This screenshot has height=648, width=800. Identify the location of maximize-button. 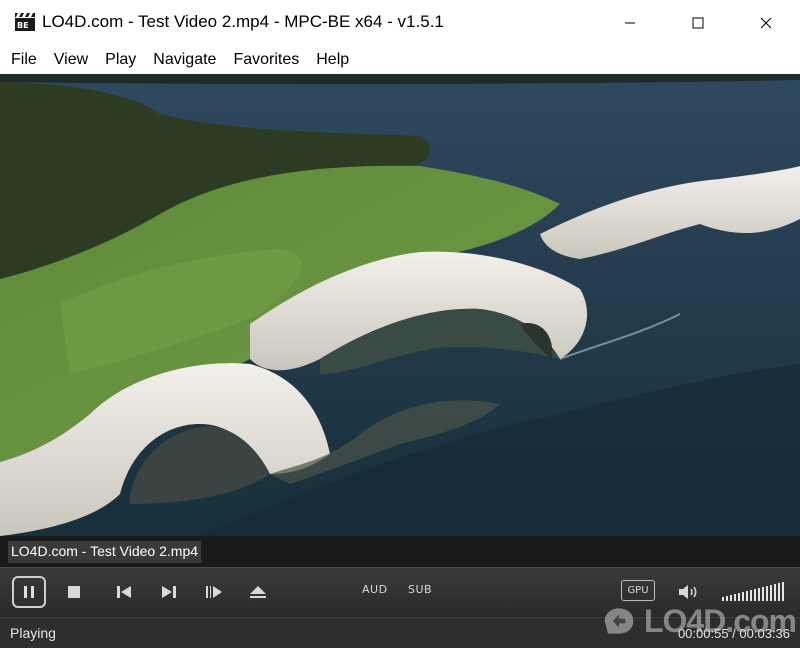
(698, 23).